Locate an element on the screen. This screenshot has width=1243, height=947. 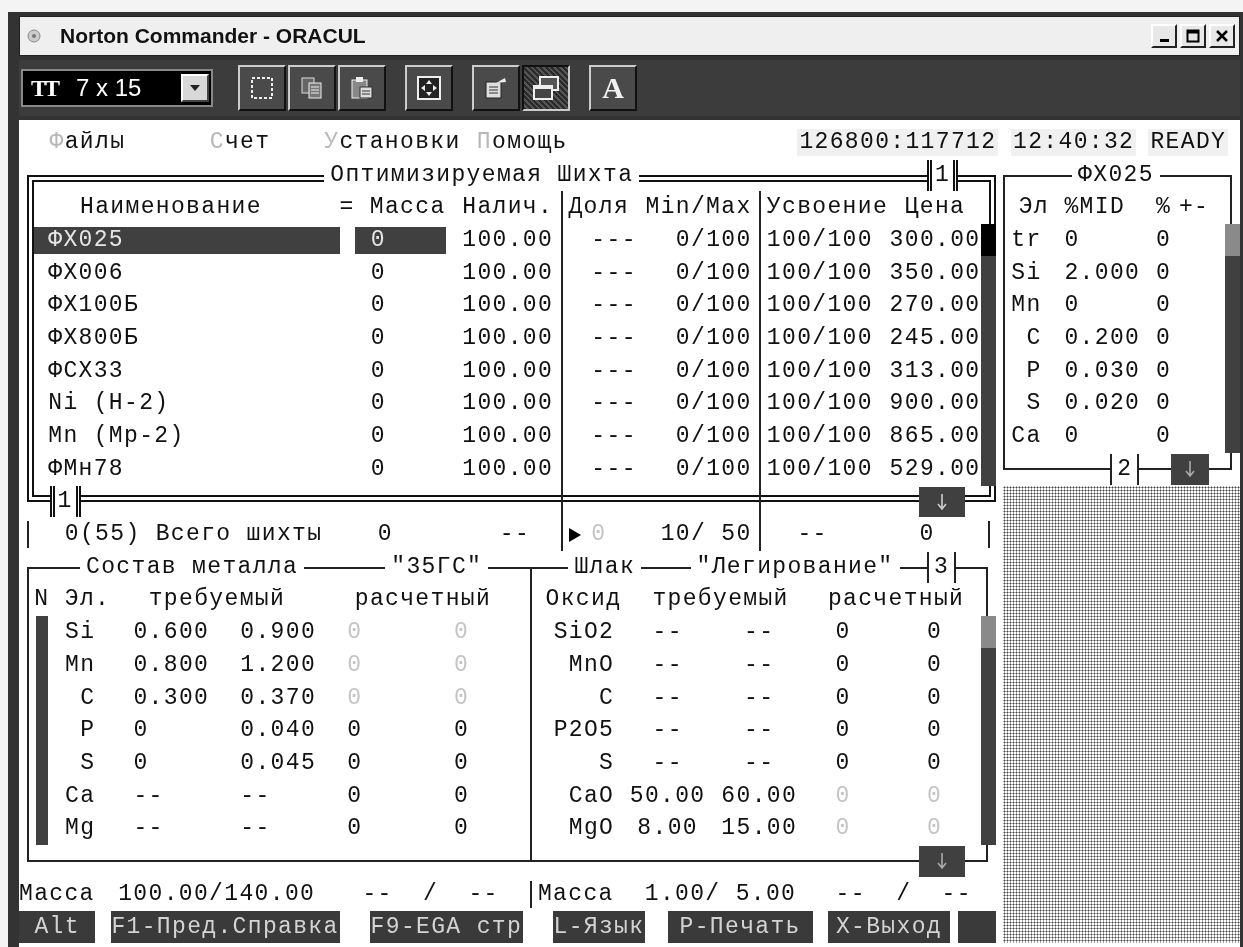
column-header: Наименование is located at coordinates (171, 208).